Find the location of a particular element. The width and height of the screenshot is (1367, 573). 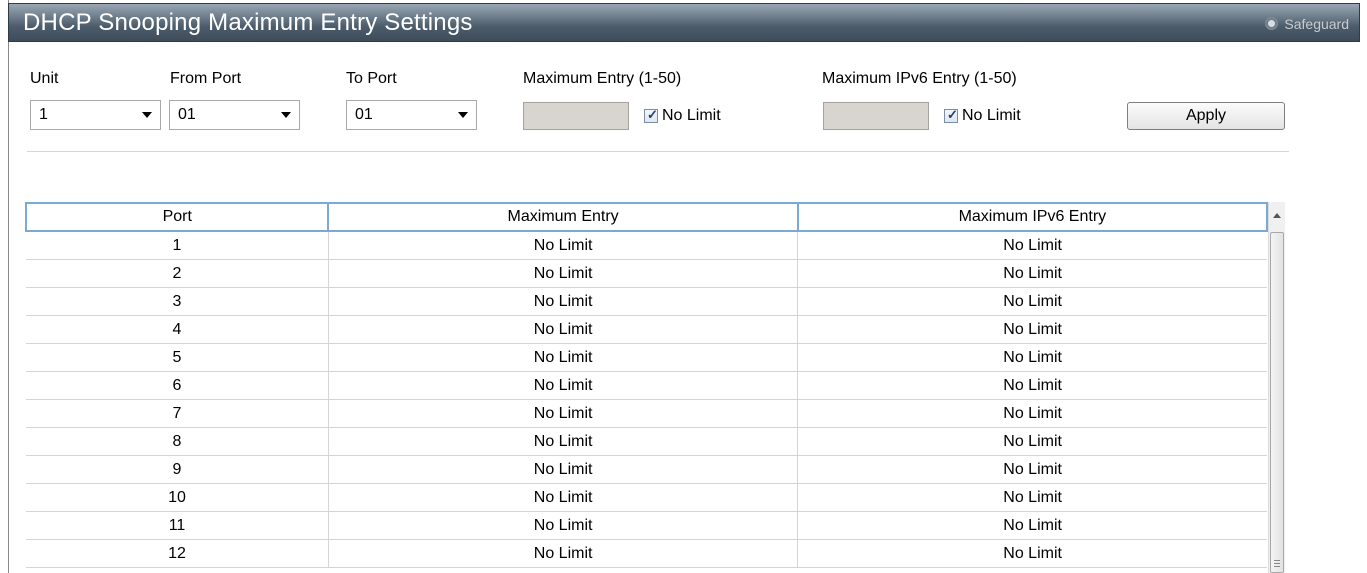

column-header-max-ipv6-entry: Maximum IPv6 Entry is located at coordinates (1032, 217).